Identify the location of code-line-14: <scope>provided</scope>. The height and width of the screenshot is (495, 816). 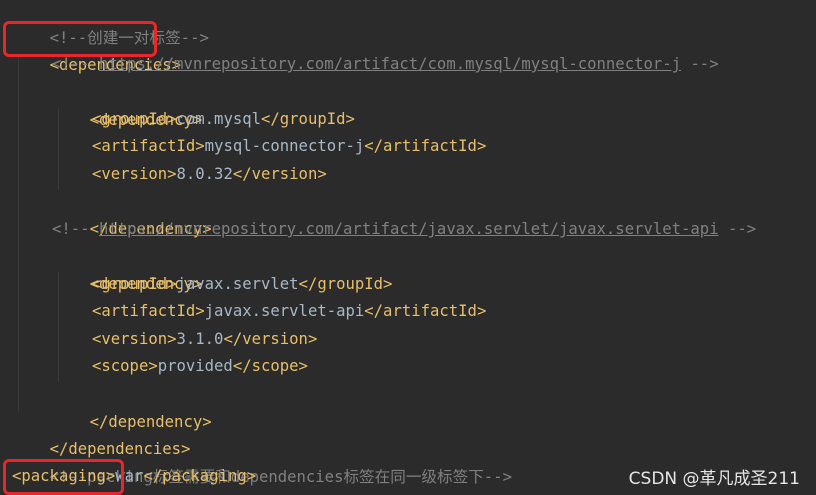
(200, 367).